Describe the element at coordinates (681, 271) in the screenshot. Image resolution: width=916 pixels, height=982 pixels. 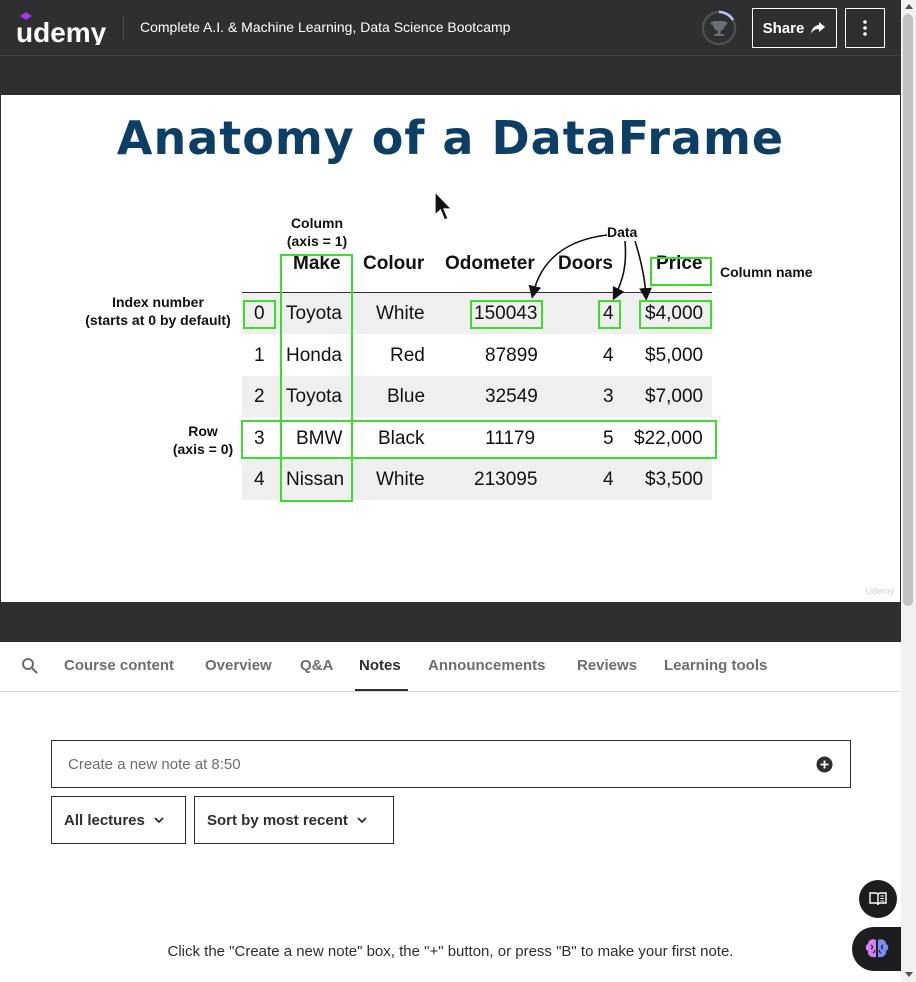
I see `column-name-highlight` at that location.